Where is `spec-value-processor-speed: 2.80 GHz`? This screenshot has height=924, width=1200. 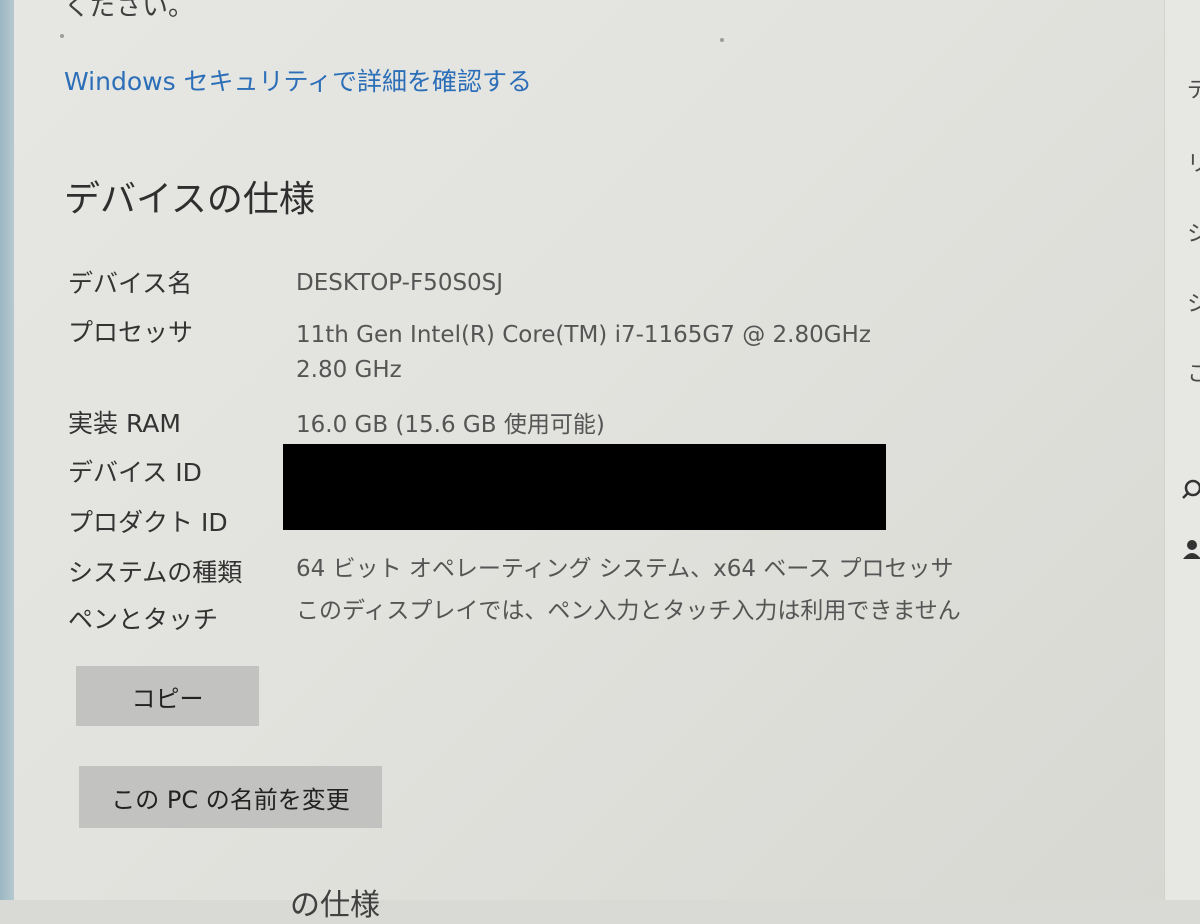
spec-value-processor-speed: 2.80 GHz is located at coordinates (349, 370).